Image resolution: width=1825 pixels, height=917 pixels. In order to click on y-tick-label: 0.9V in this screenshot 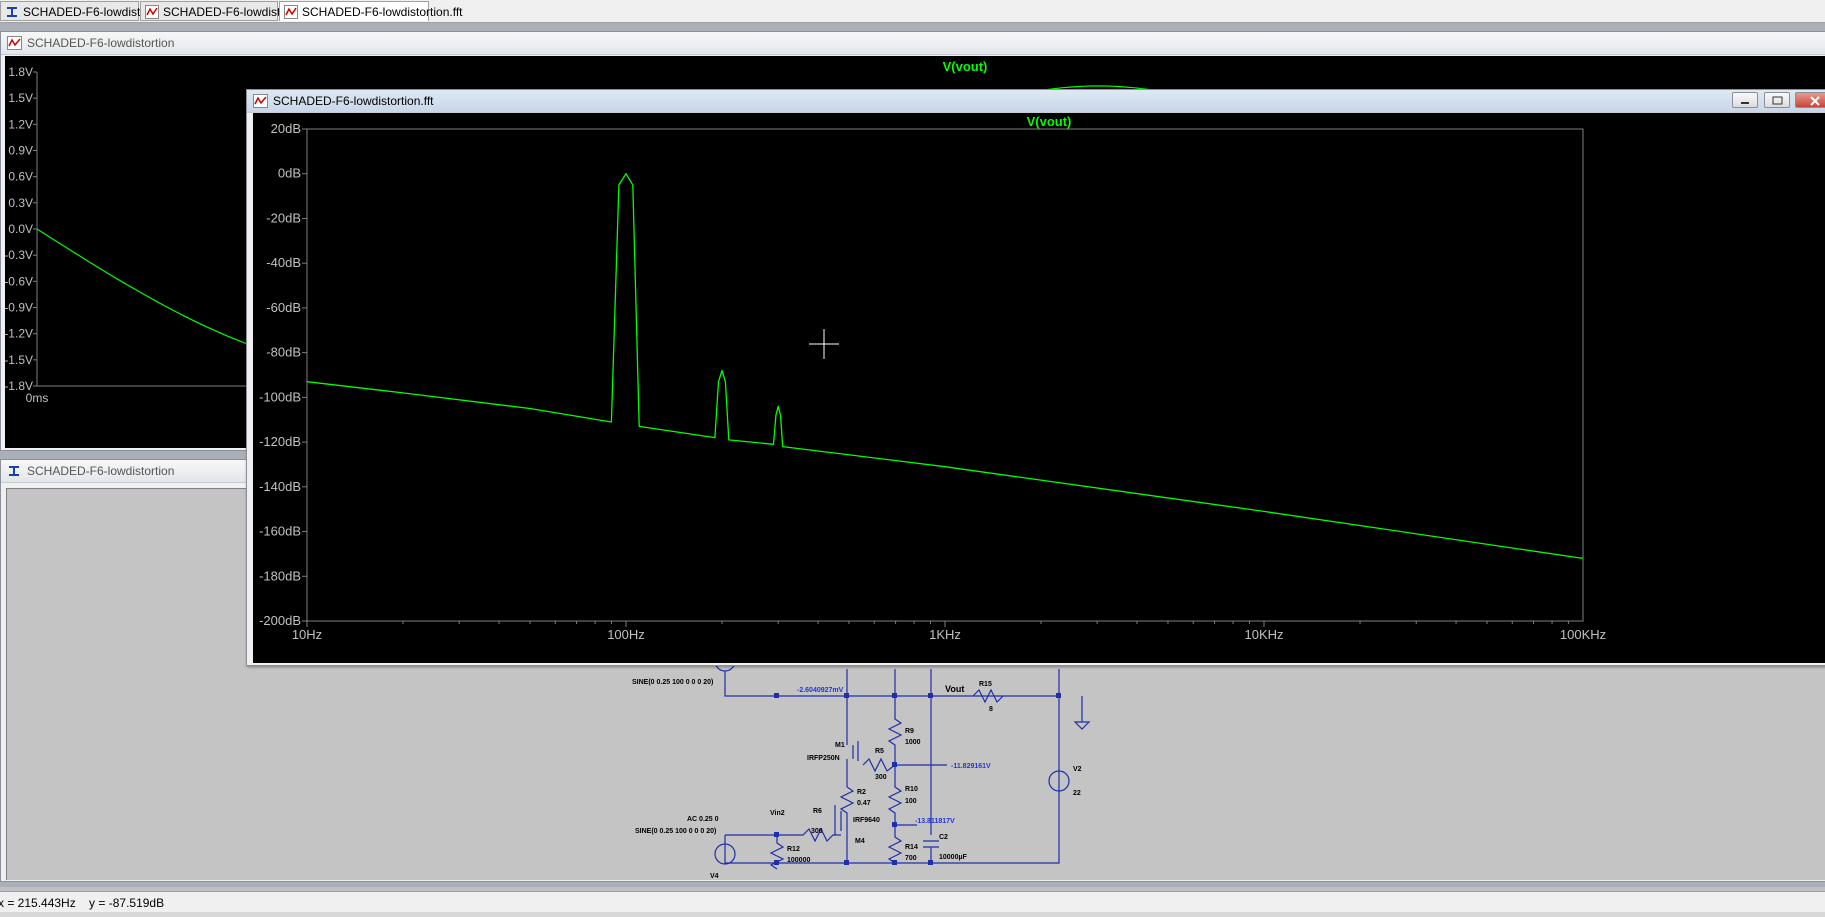, I will do `click(20, 151)`.